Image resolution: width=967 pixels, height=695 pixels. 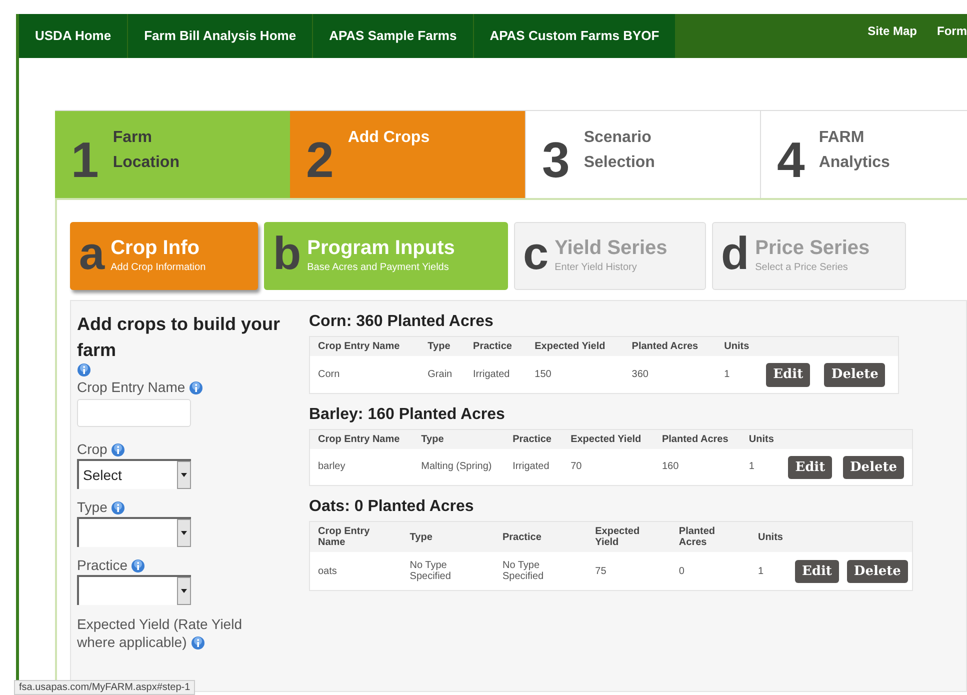 What do you see at coordinates (611, 248) in the screenshot?
I see `substep-title: Yield Series` at bounding box center [611, 248].